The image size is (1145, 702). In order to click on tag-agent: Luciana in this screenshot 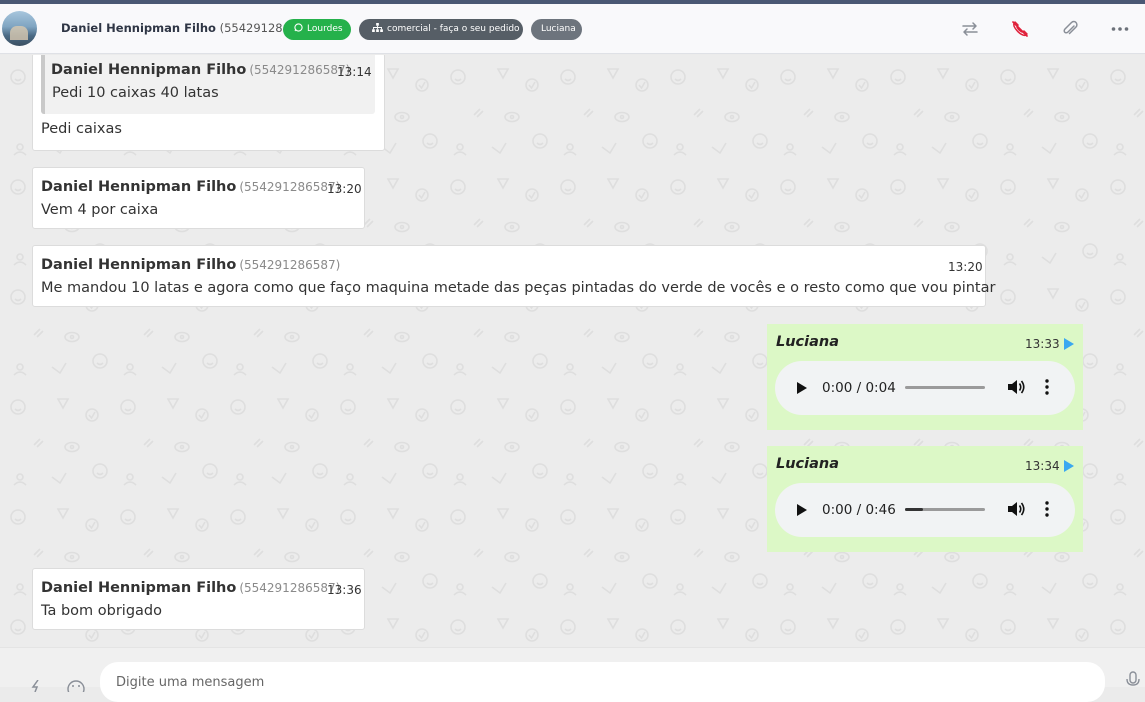, I will do `click(556, 29)`.